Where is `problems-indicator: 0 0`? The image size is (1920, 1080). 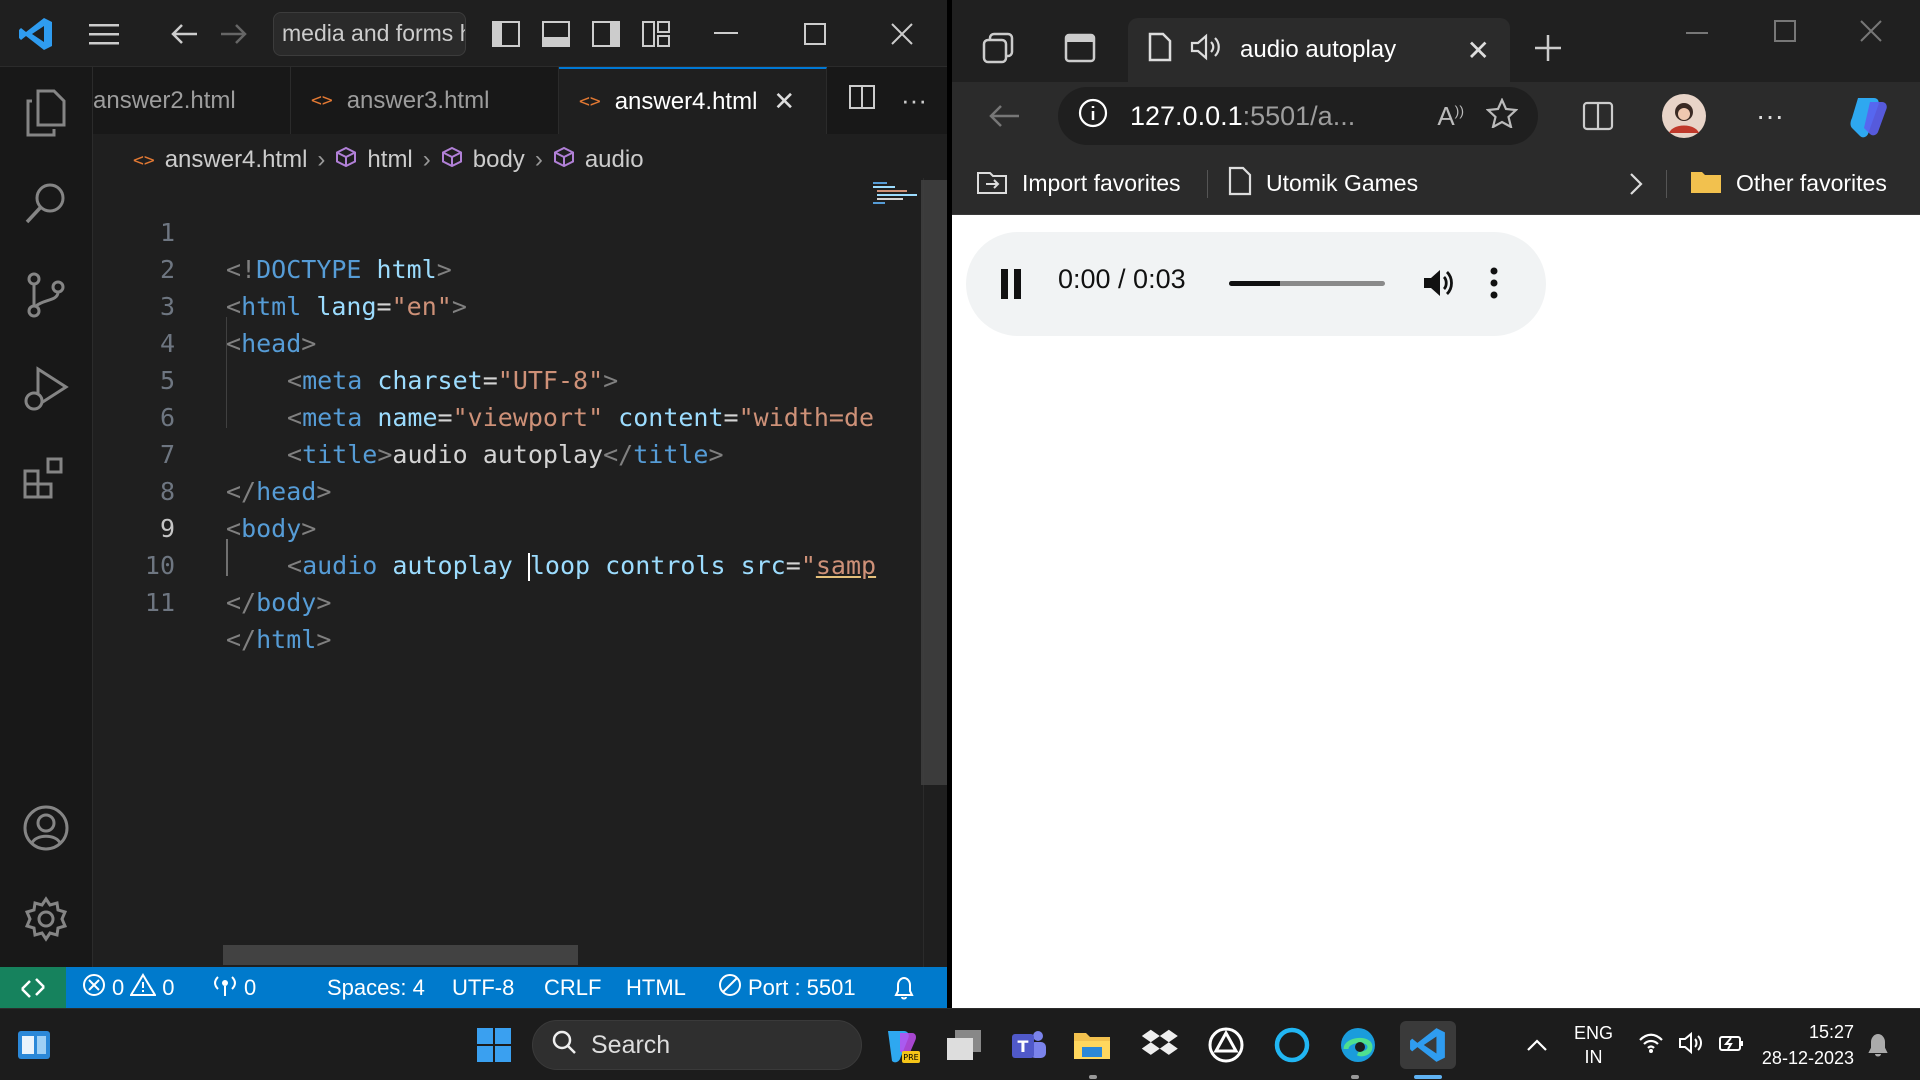
problems-indicator: 0 0 is located at coordinates (128, 987).